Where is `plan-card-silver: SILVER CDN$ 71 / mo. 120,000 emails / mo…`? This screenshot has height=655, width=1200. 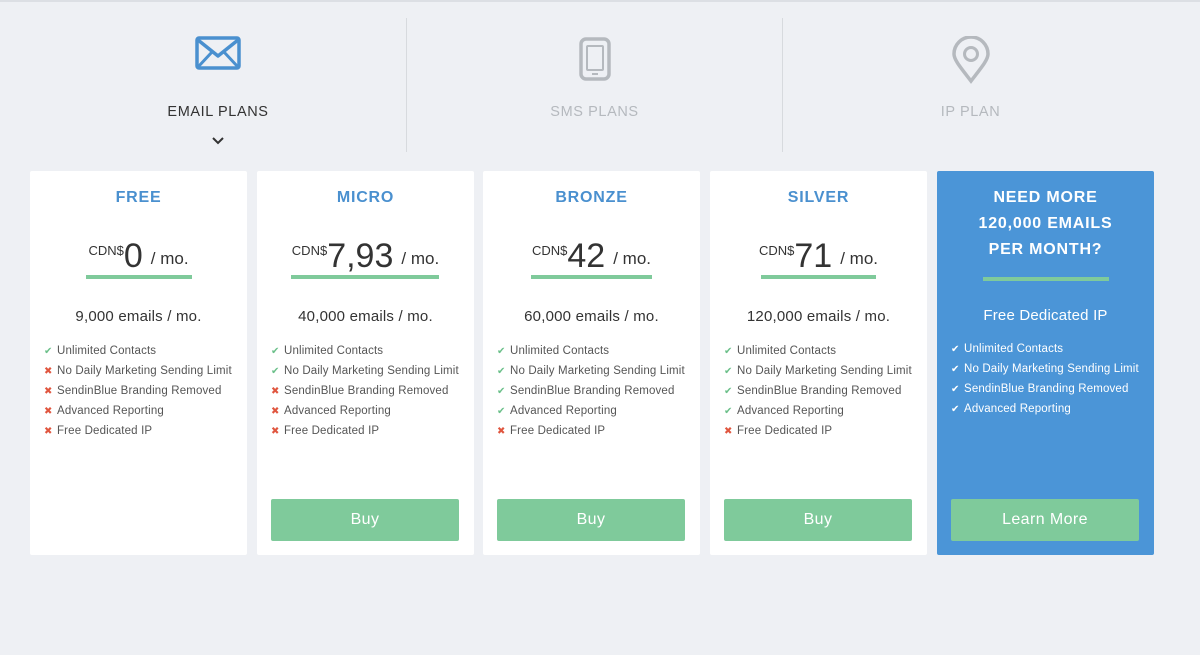 plan-card-silver: SILVER CDN$ 71 / mo. 120,000 emails / mo… is located at coordinates (818, 363).